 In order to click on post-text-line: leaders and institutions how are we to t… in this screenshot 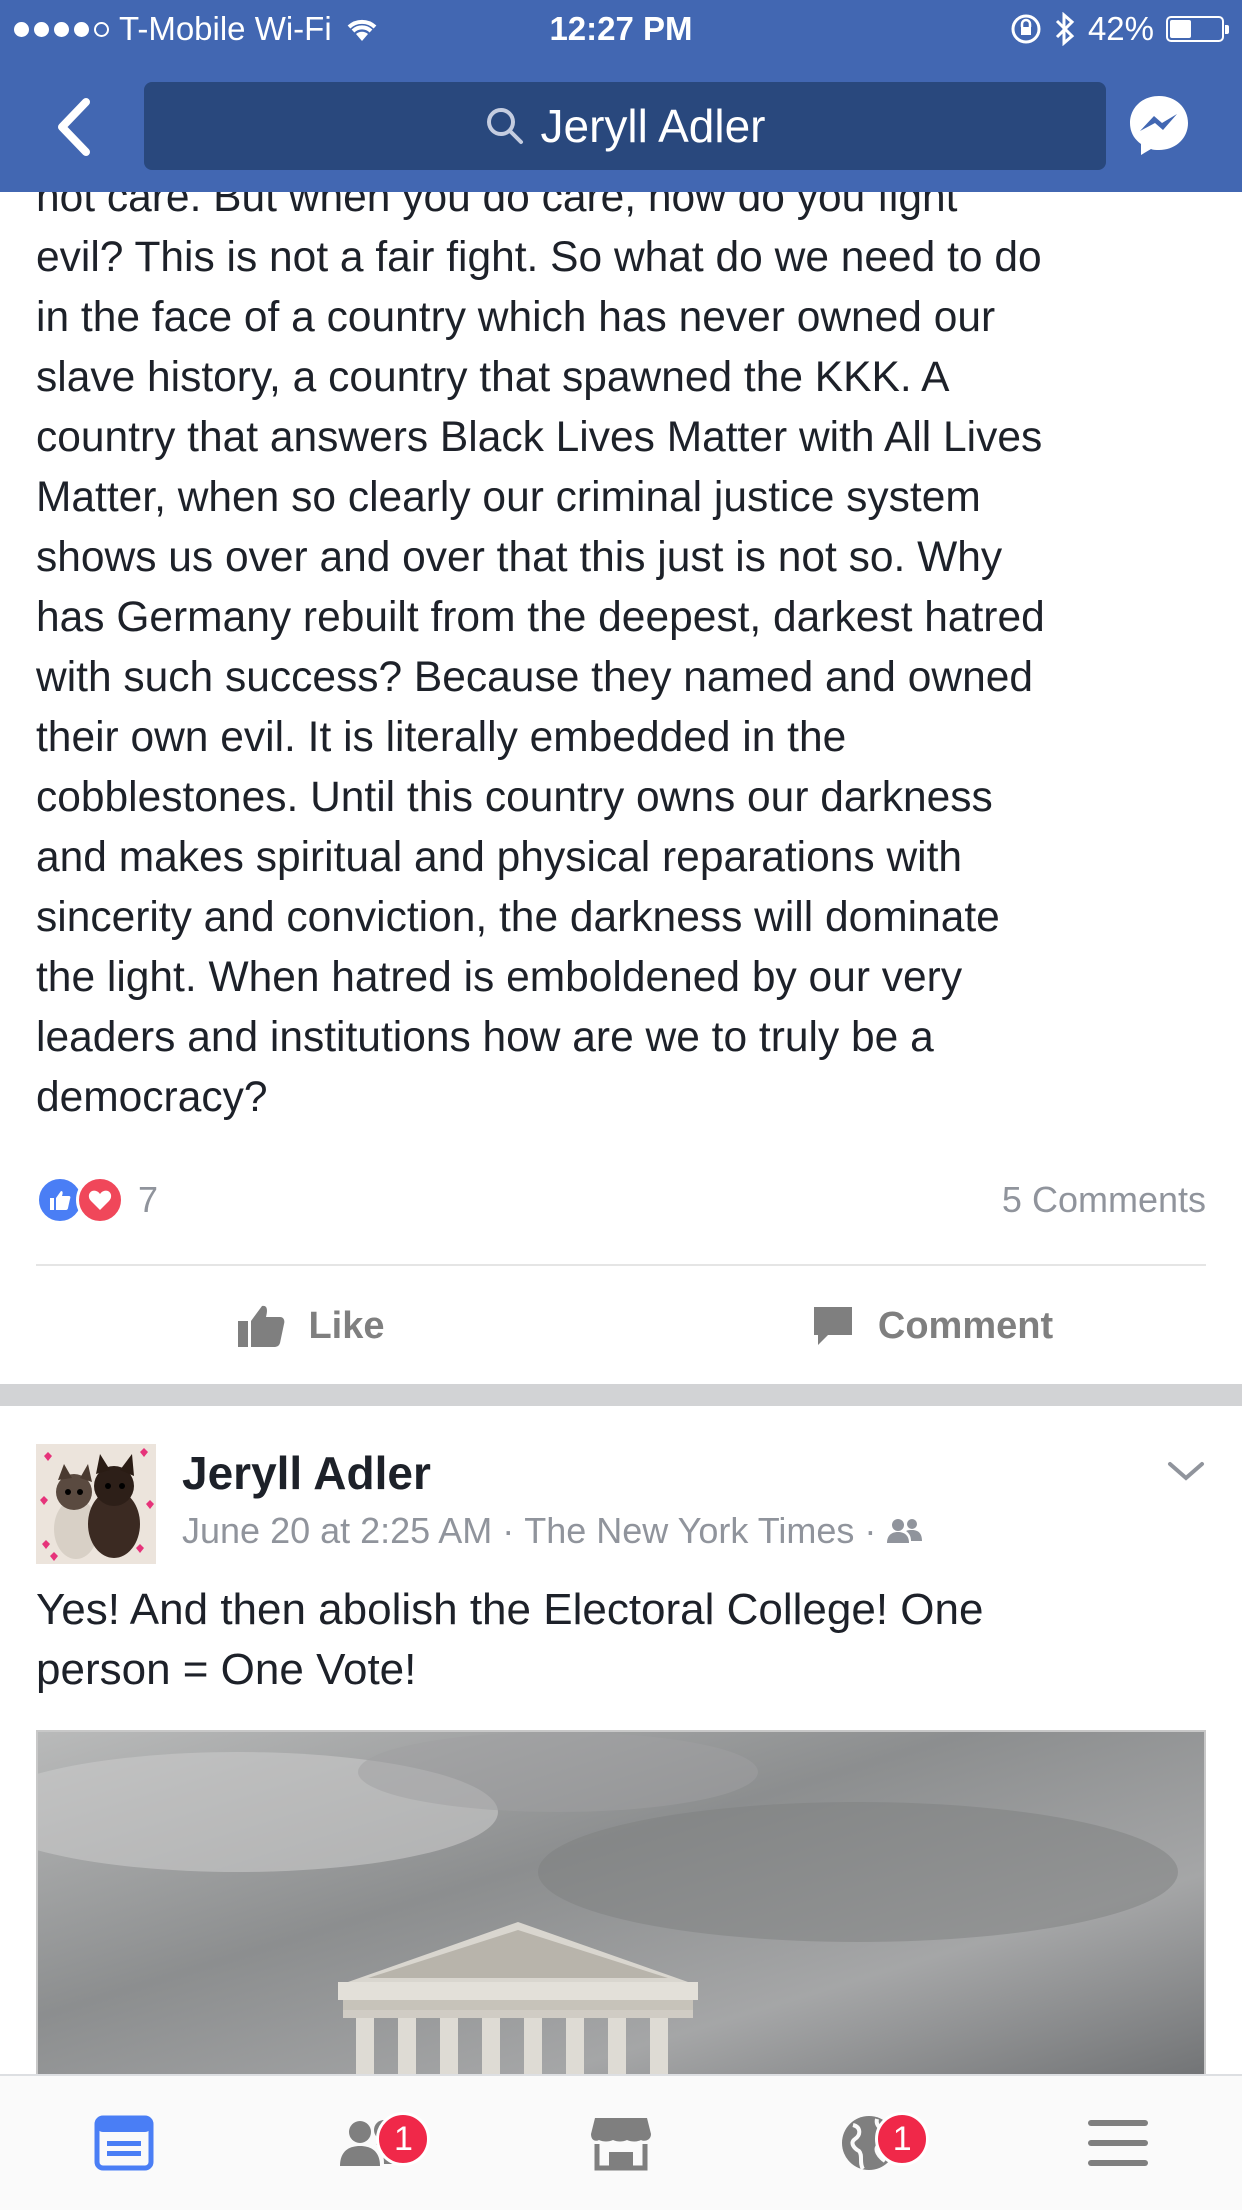, I will do `click(485, 1037)`.